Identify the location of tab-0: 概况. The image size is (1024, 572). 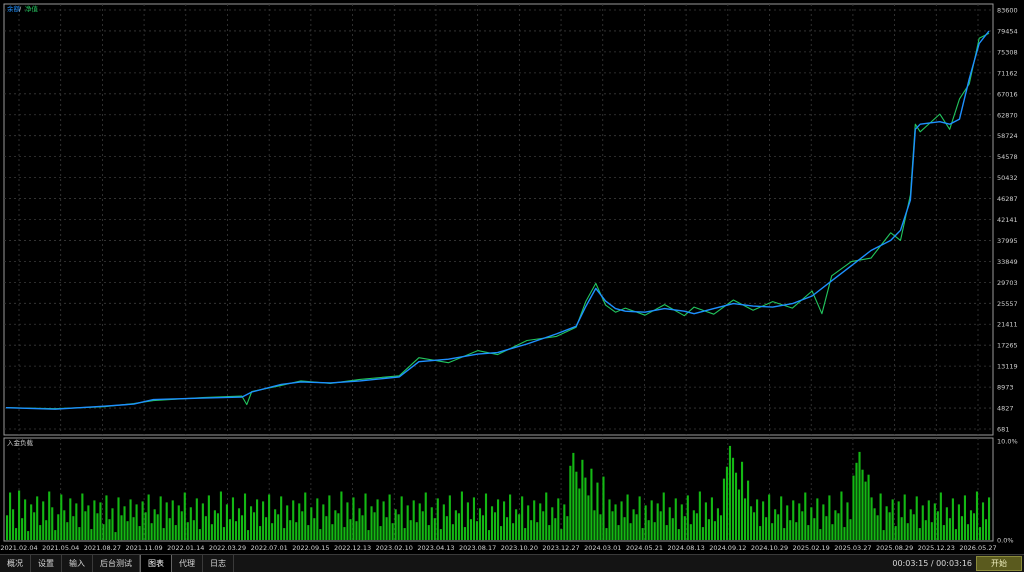
(15, 563).